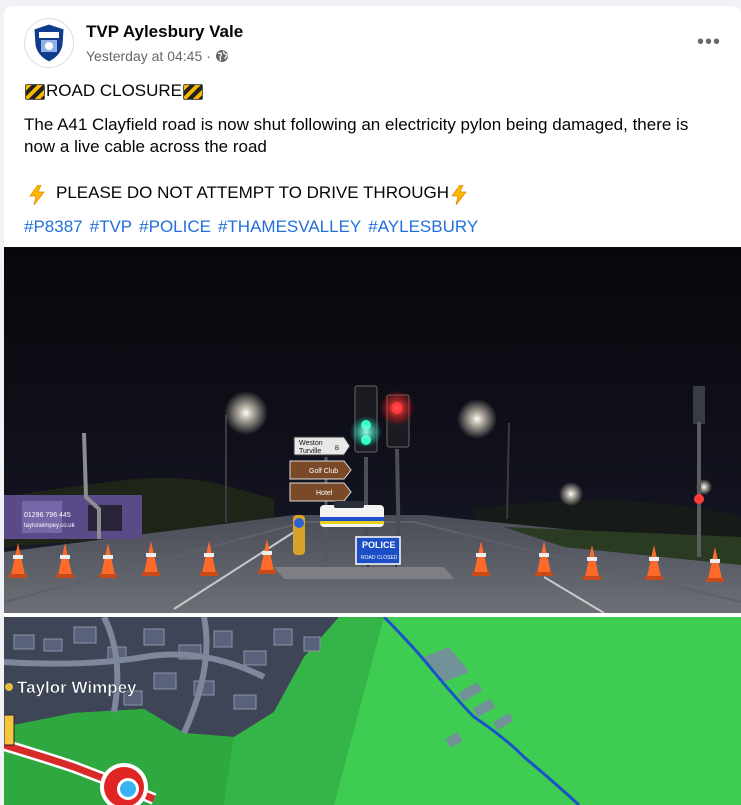 The image size is (741, 805). I want to click on page-name: TVP Aylesbury Vale, so click(164, 32).